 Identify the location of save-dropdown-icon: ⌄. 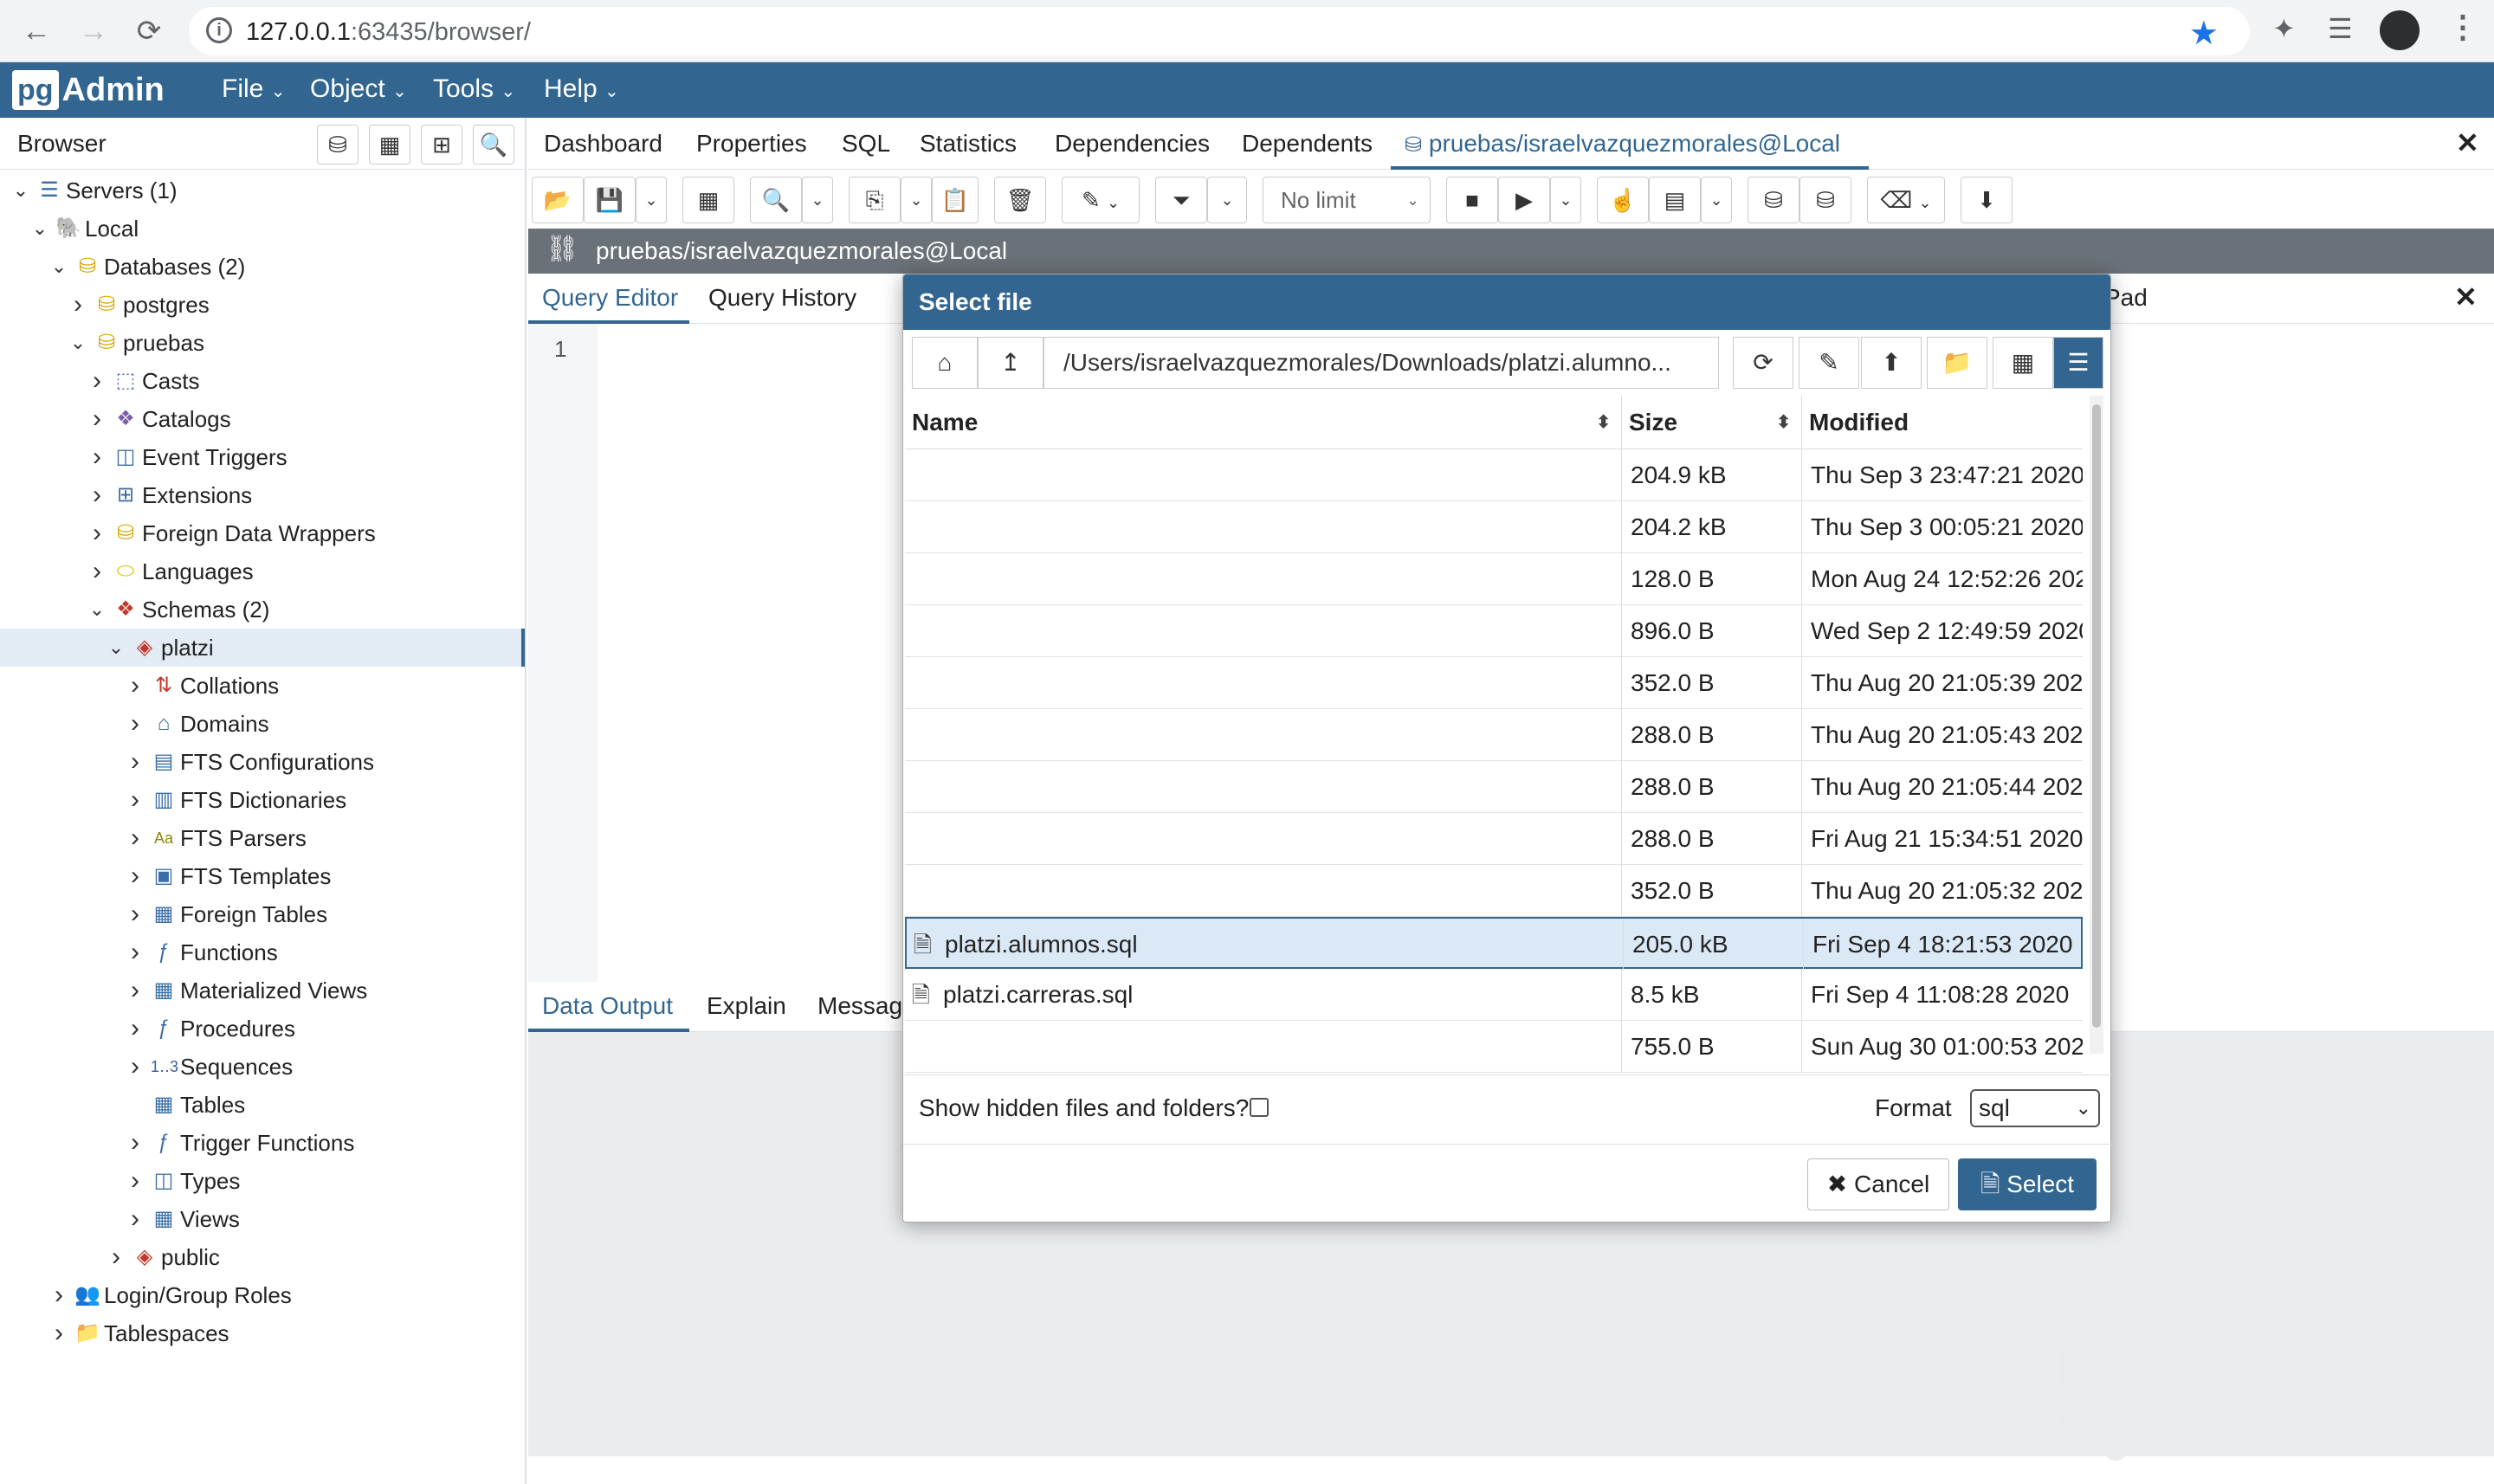
(651, 200).